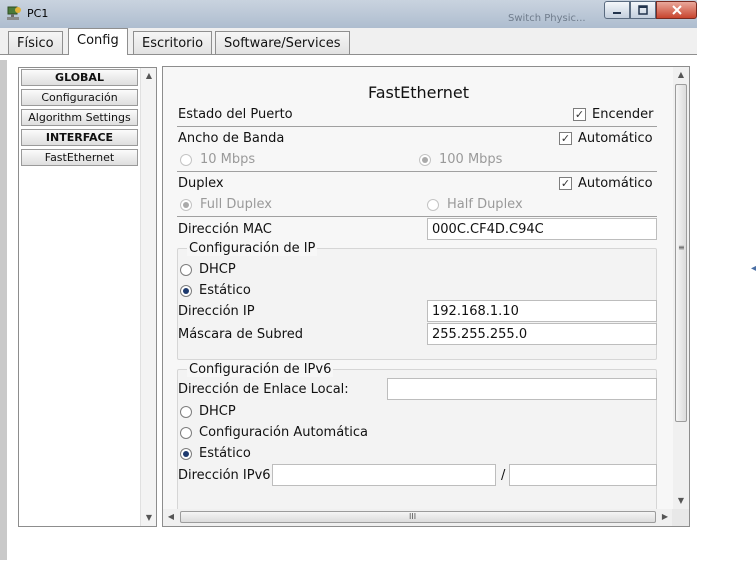 The width and height of the screenshot is (756, 567). Describe the element at coordinates (522, 389) in the screenshot. I see `link-local-address-field` at that location.